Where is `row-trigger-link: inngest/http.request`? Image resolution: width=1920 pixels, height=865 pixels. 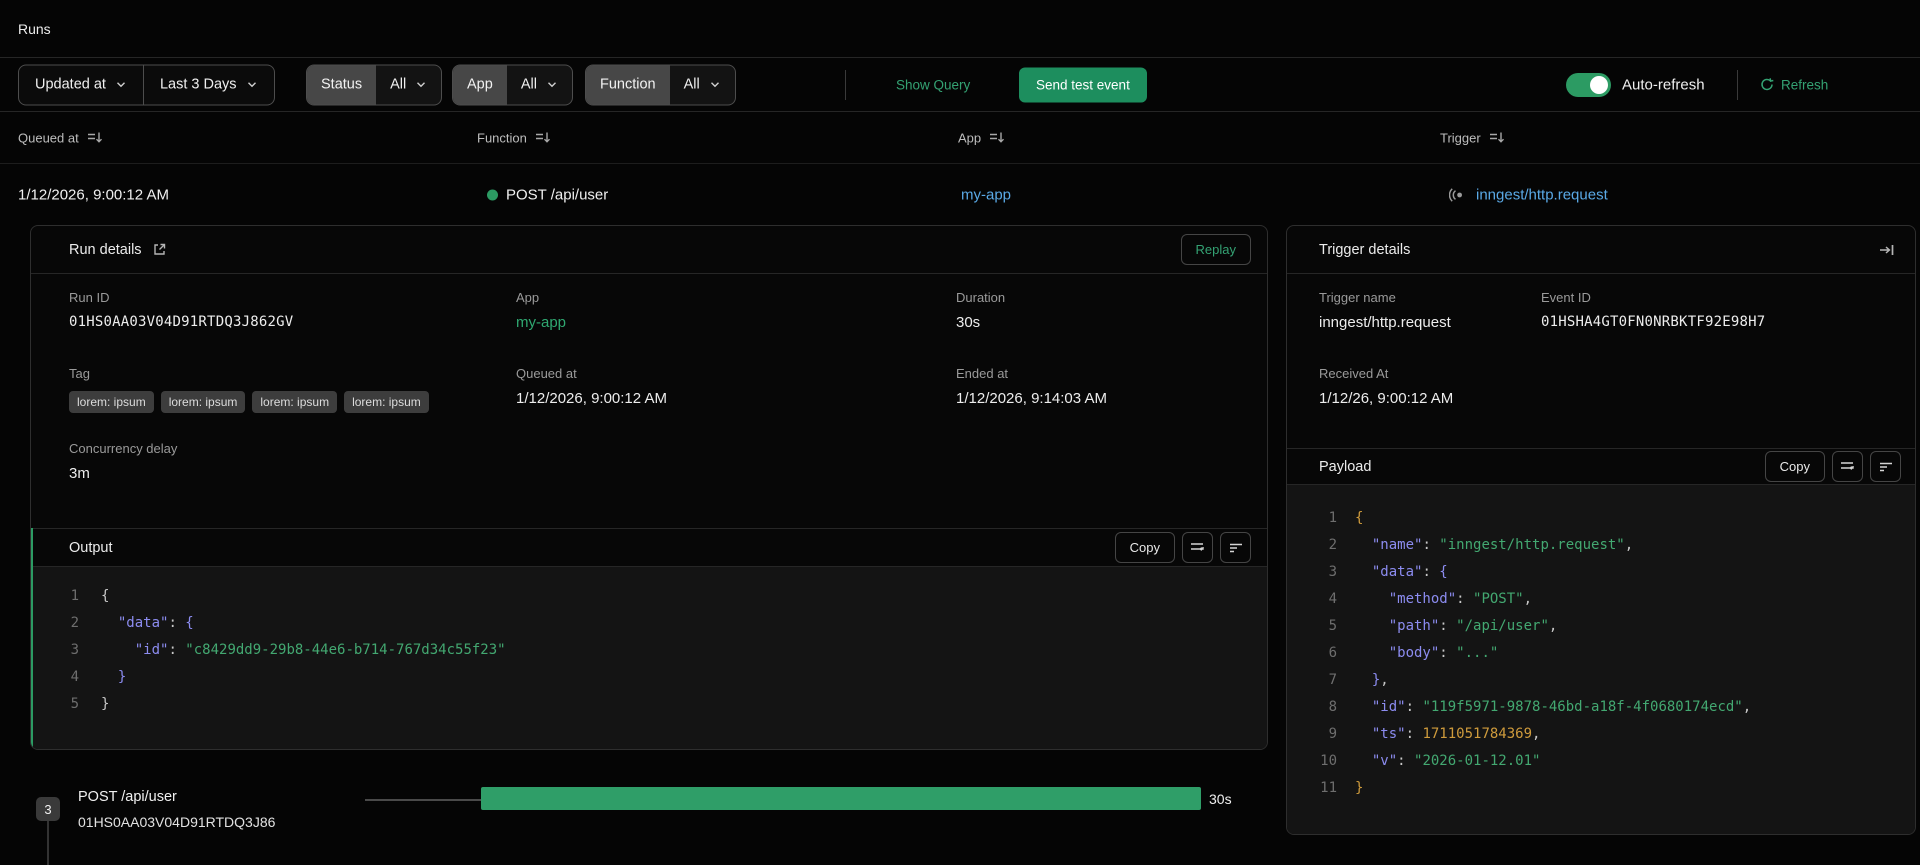
row-trigger-link: inngest/http.request is located at coordinates (1528, 194).